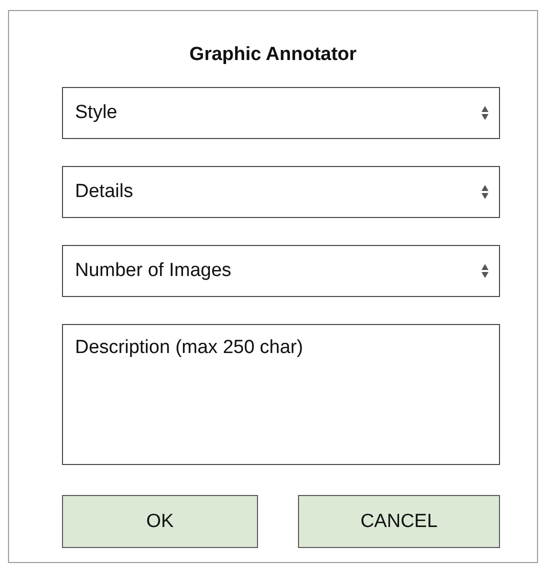 The height and width of the screenshot is (573, 551). What do you see at coordinates (160, 521) in the screenshot?
I see `ok-button: OK` at bounding box center [160, 521].